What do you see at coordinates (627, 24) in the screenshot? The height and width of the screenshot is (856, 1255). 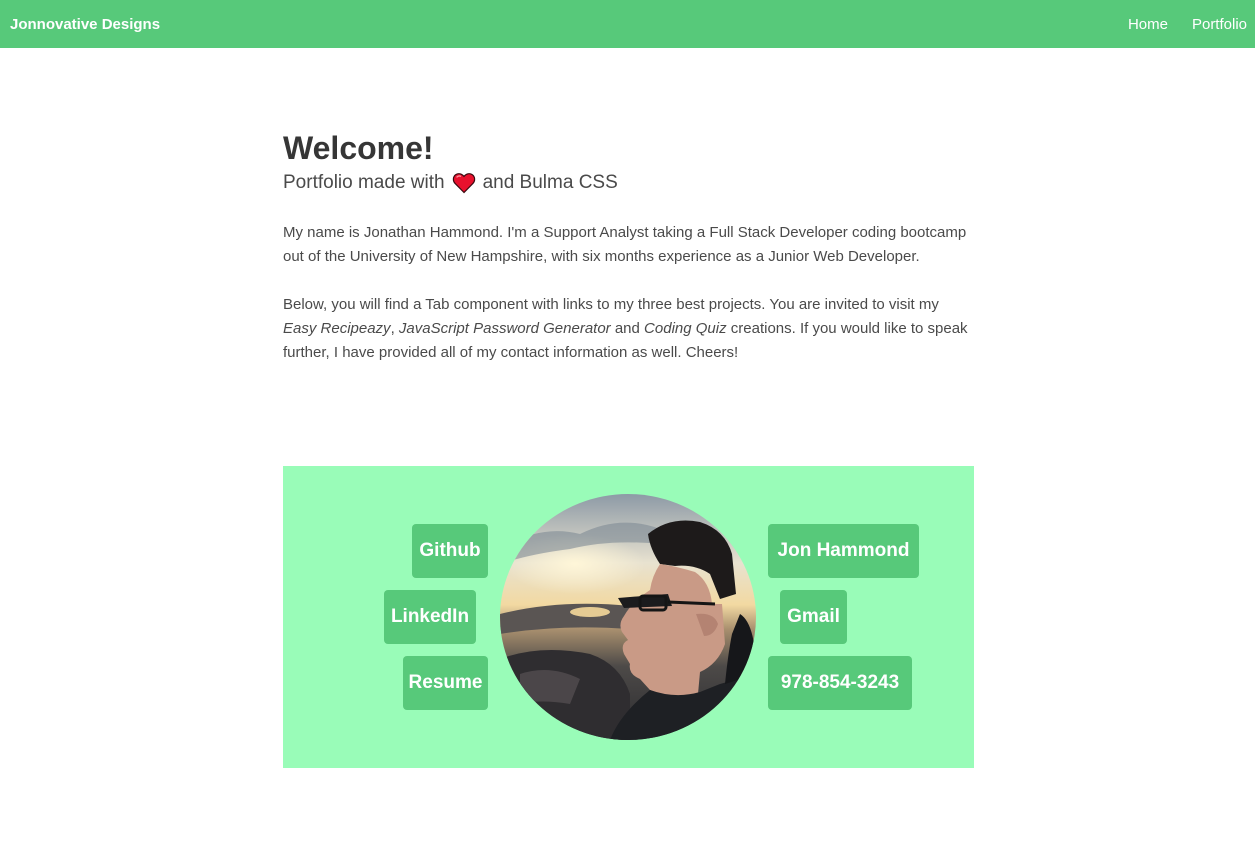 I see `navbar: Jonnovative Designs Home Portfolio` at bounding box center [627, 24].